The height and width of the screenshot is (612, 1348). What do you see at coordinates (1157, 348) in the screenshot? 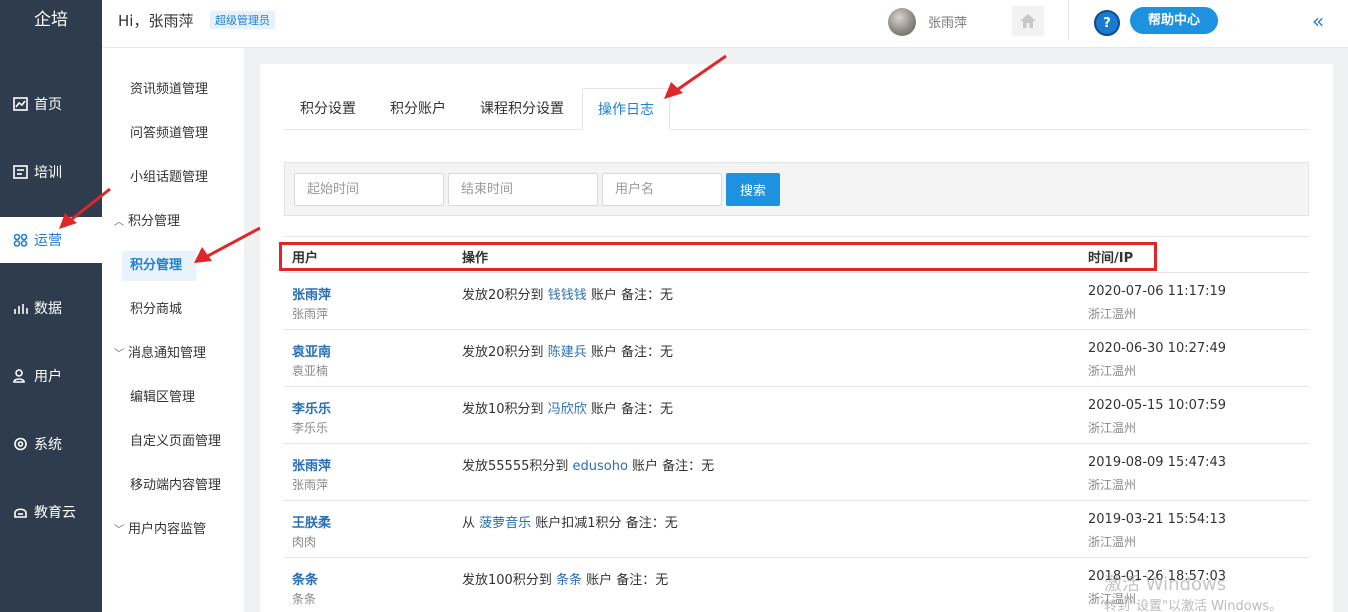
I see `timestamp: 2020-06-30 10:27:49` at bounding box center [1157, 348].